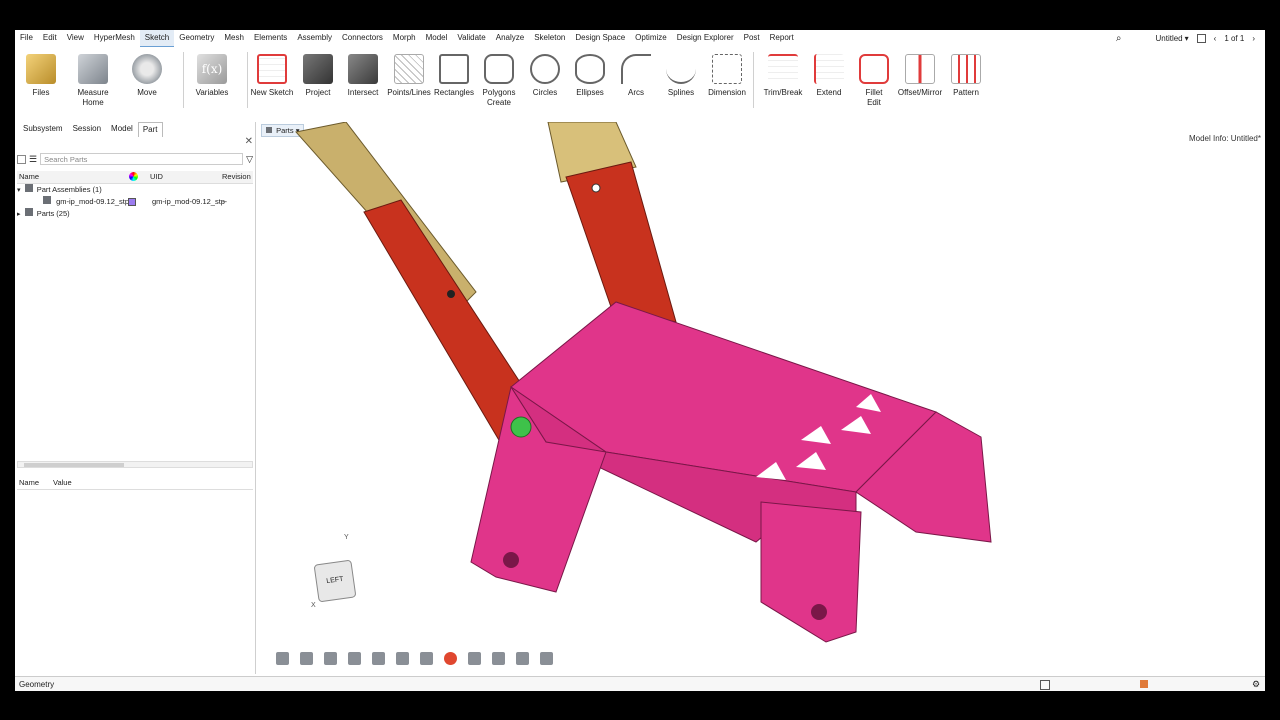  I want to click on pan-icon, so click(354, 658).